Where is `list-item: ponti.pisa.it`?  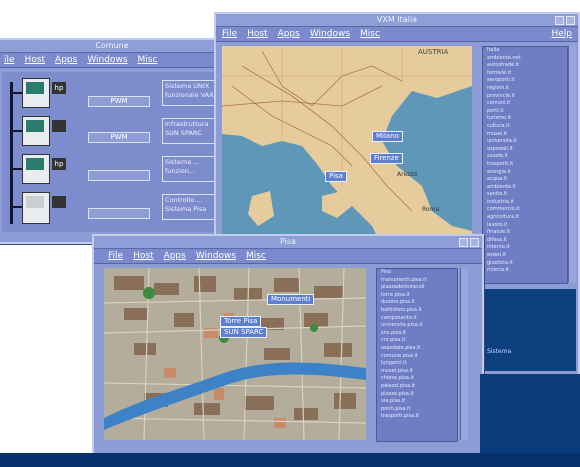
list-item: ponti.pisa.it is located at coordinates (417, 410).